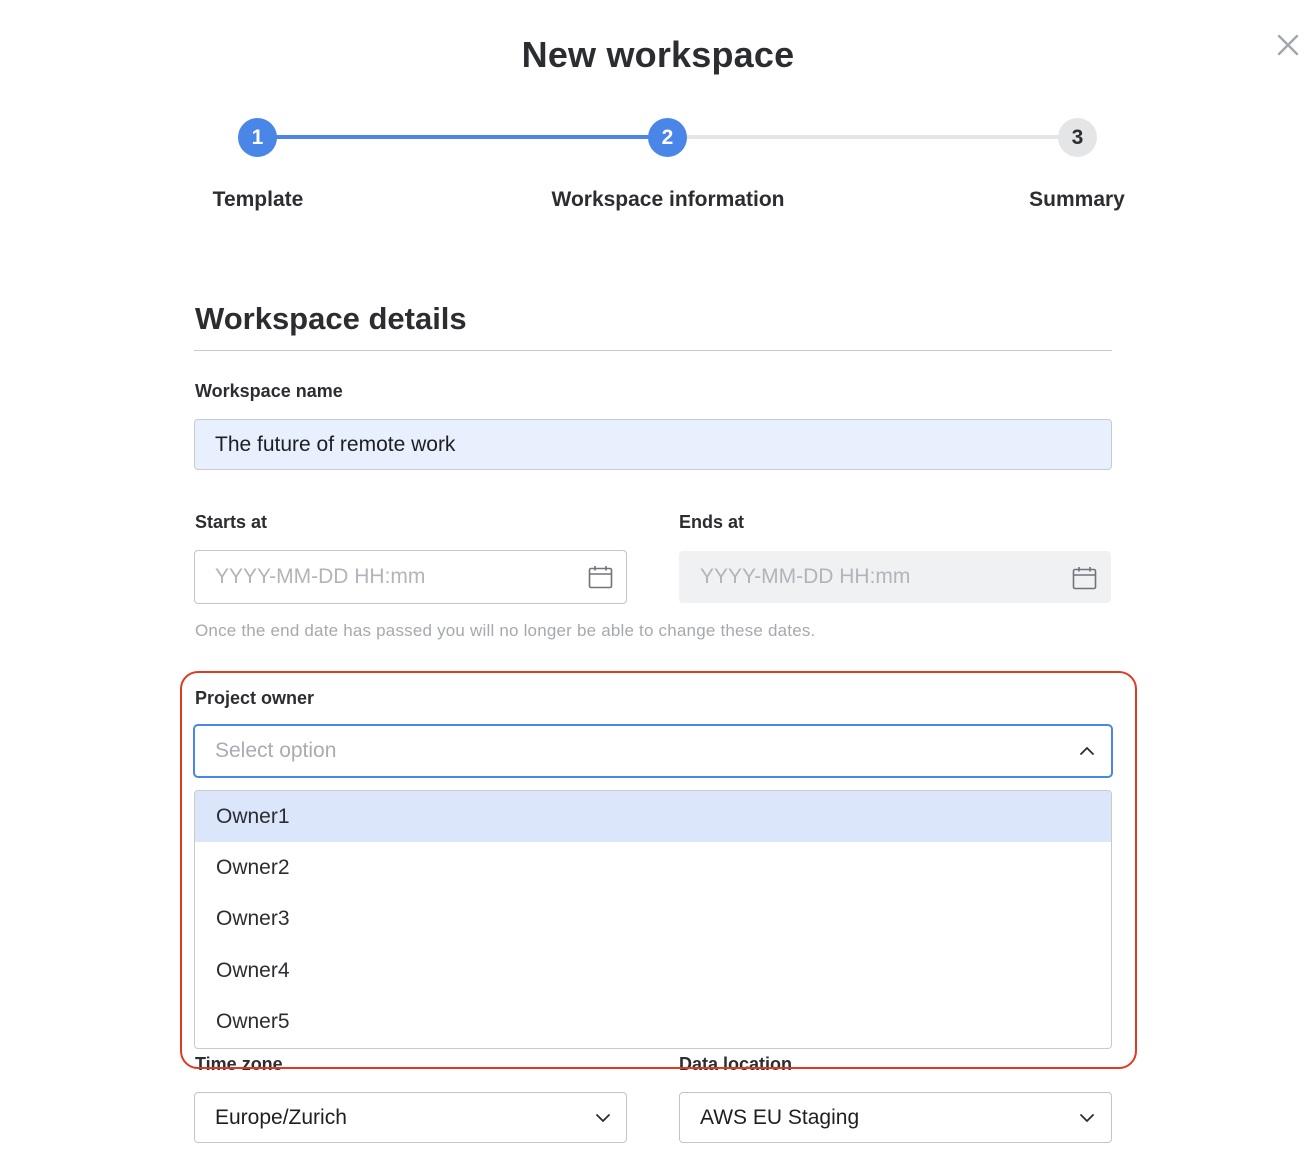 The height and width of the screenshot is (1162, 1308). What do you see at coordinates (1087, 751) in the screenshot?
I see `chevron-up-icon` at bounding box center [1087, 751].